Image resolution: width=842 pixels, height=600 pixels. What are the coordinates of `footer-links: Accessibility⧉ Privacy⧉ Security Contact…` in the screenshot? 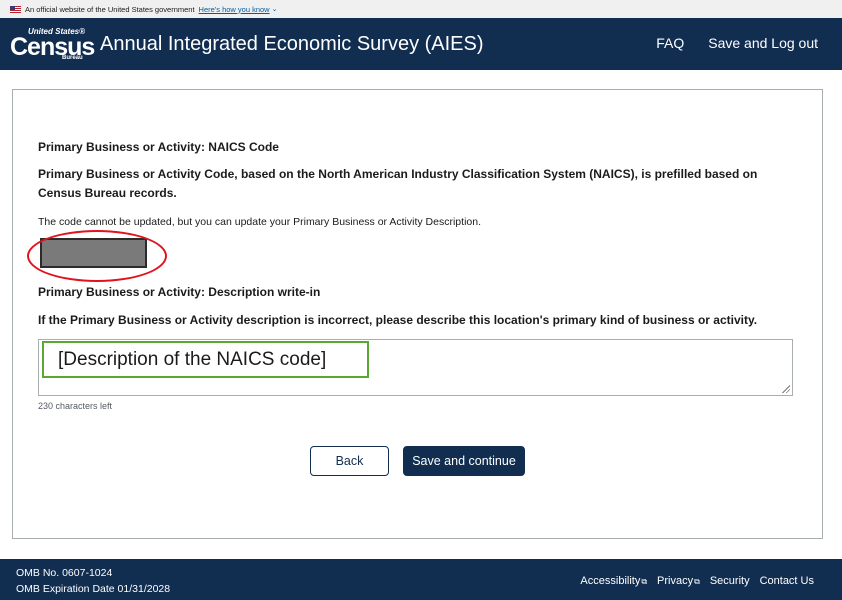 It's located at (697, 581).